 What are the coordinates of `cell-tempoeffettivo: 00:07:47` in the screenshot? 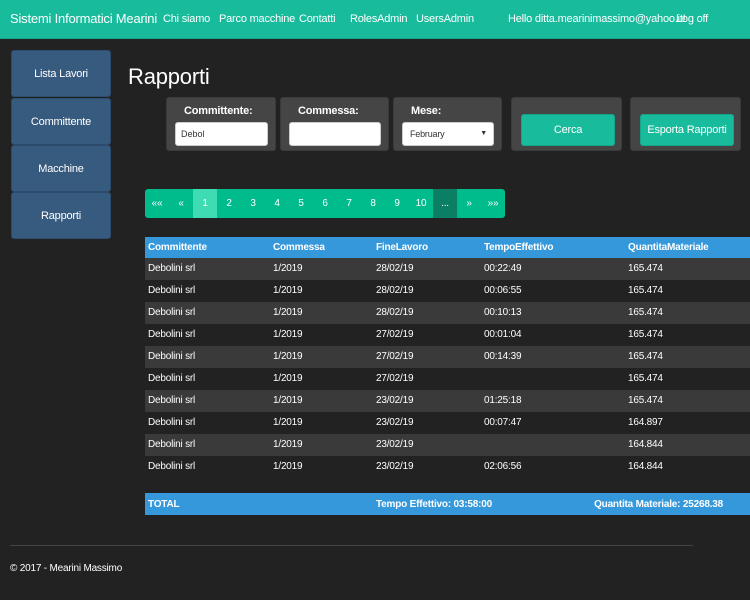 It's located at (503, 422).